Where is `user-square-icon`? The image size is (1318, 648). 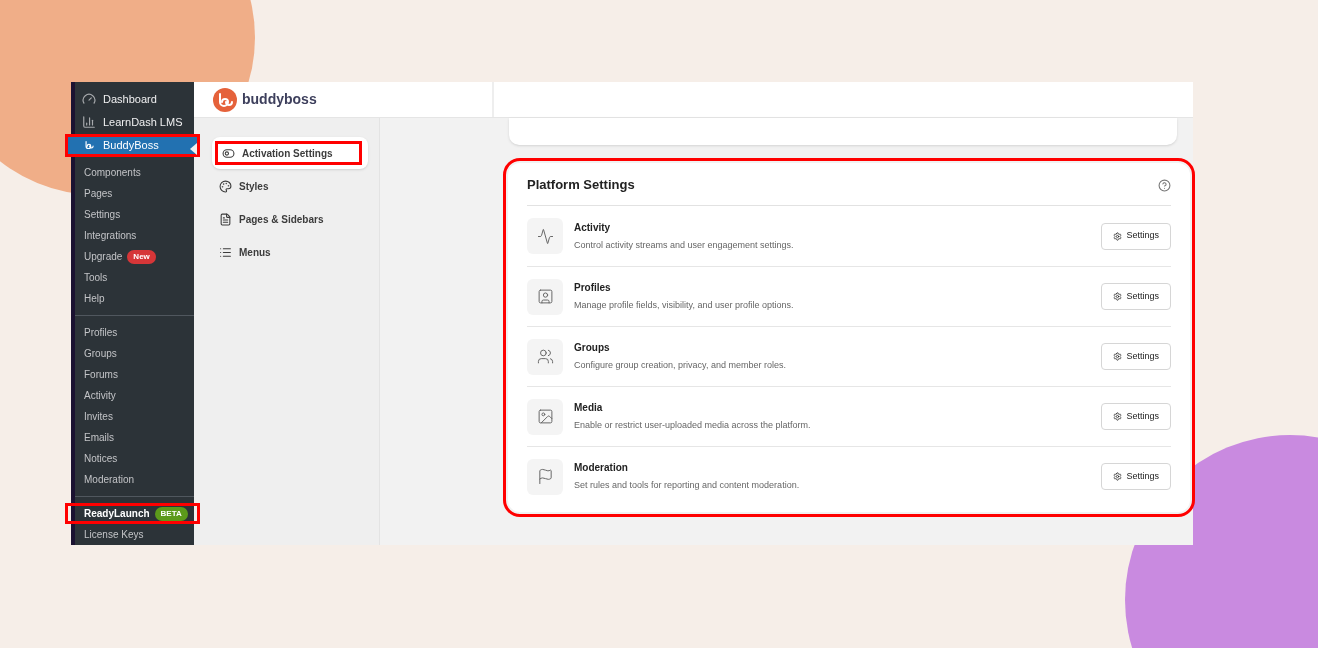
user-square-icon is located at coordinates (545, 296).